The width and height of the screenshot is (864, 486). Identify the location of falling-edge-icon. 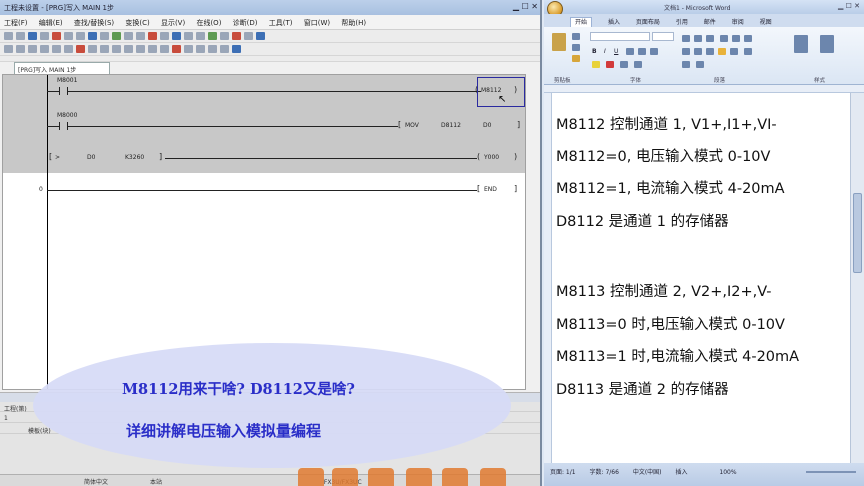
(104, 49).